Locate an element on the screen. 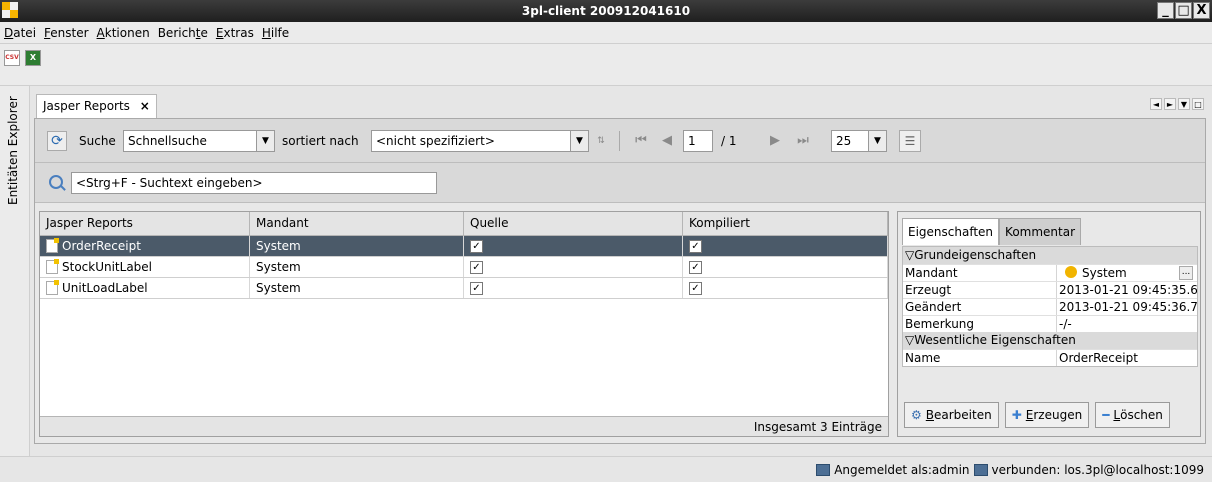 The width and height of the screenshot is (1212, 482). details-icon: ☰ is located at coordinates (910, 141).